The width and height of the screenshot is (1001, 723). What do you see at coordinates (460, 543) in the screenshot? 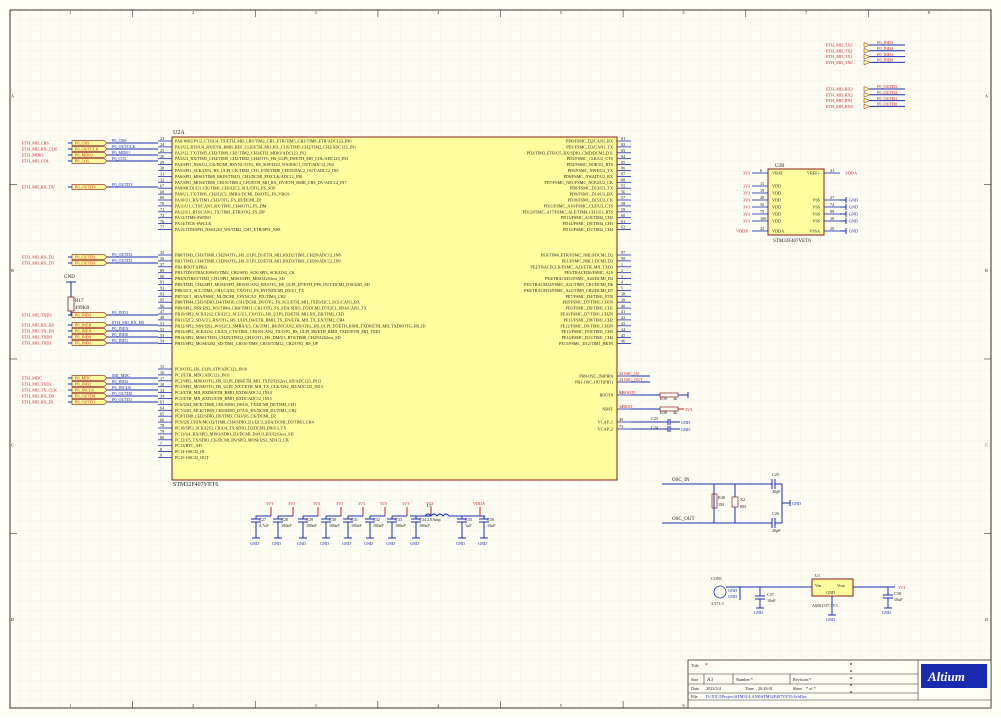
I see `cap-gnd: GND` at bounding box center [460, 543].